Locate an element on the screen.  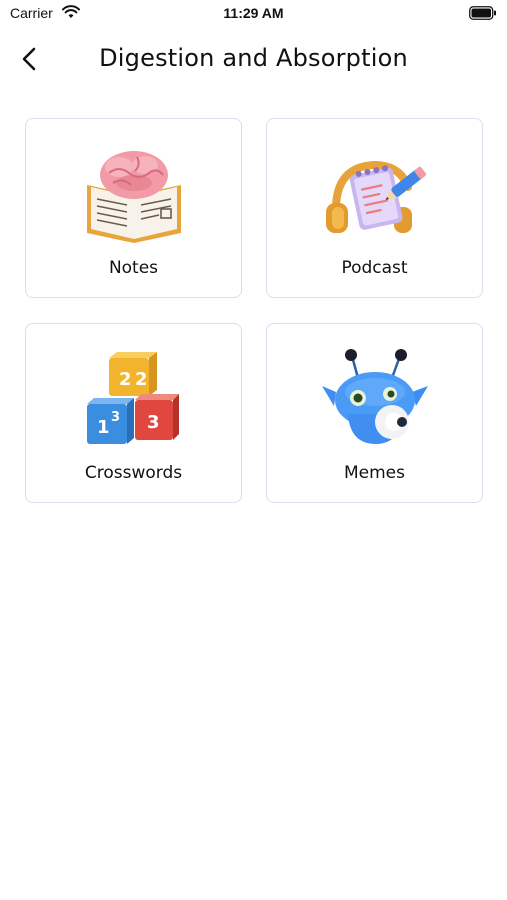
memes-card: Memes is located at coordinates (374, 413).